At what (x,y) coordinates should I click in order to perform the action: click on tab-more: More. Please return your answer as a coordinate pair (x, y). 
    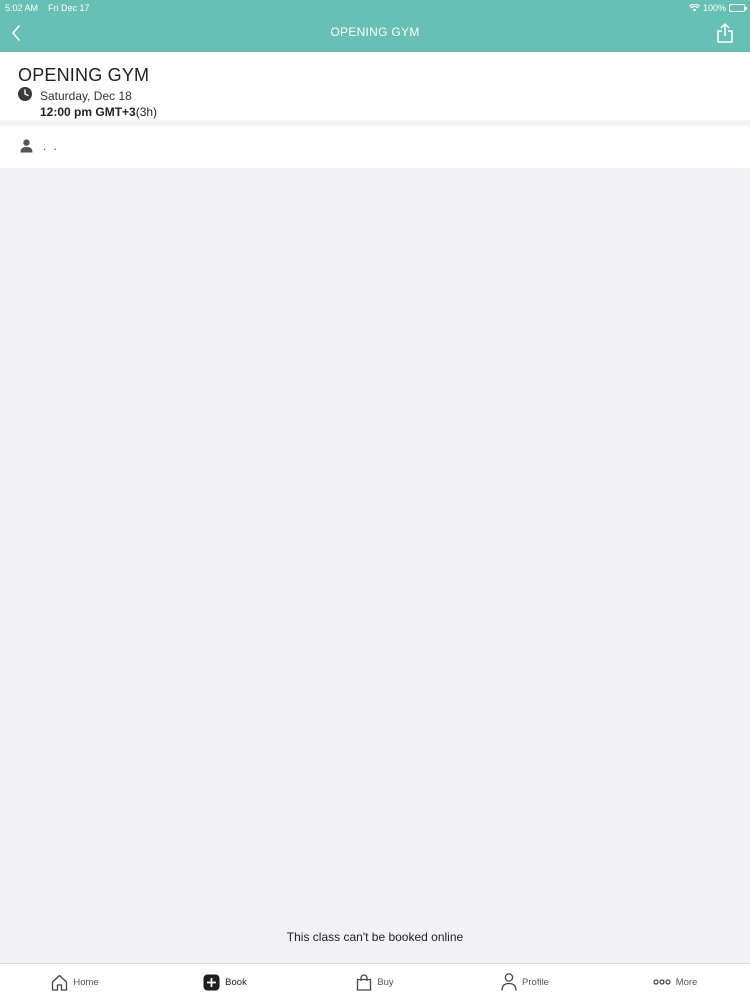
    Looking at the image, I should click on (675, 982).